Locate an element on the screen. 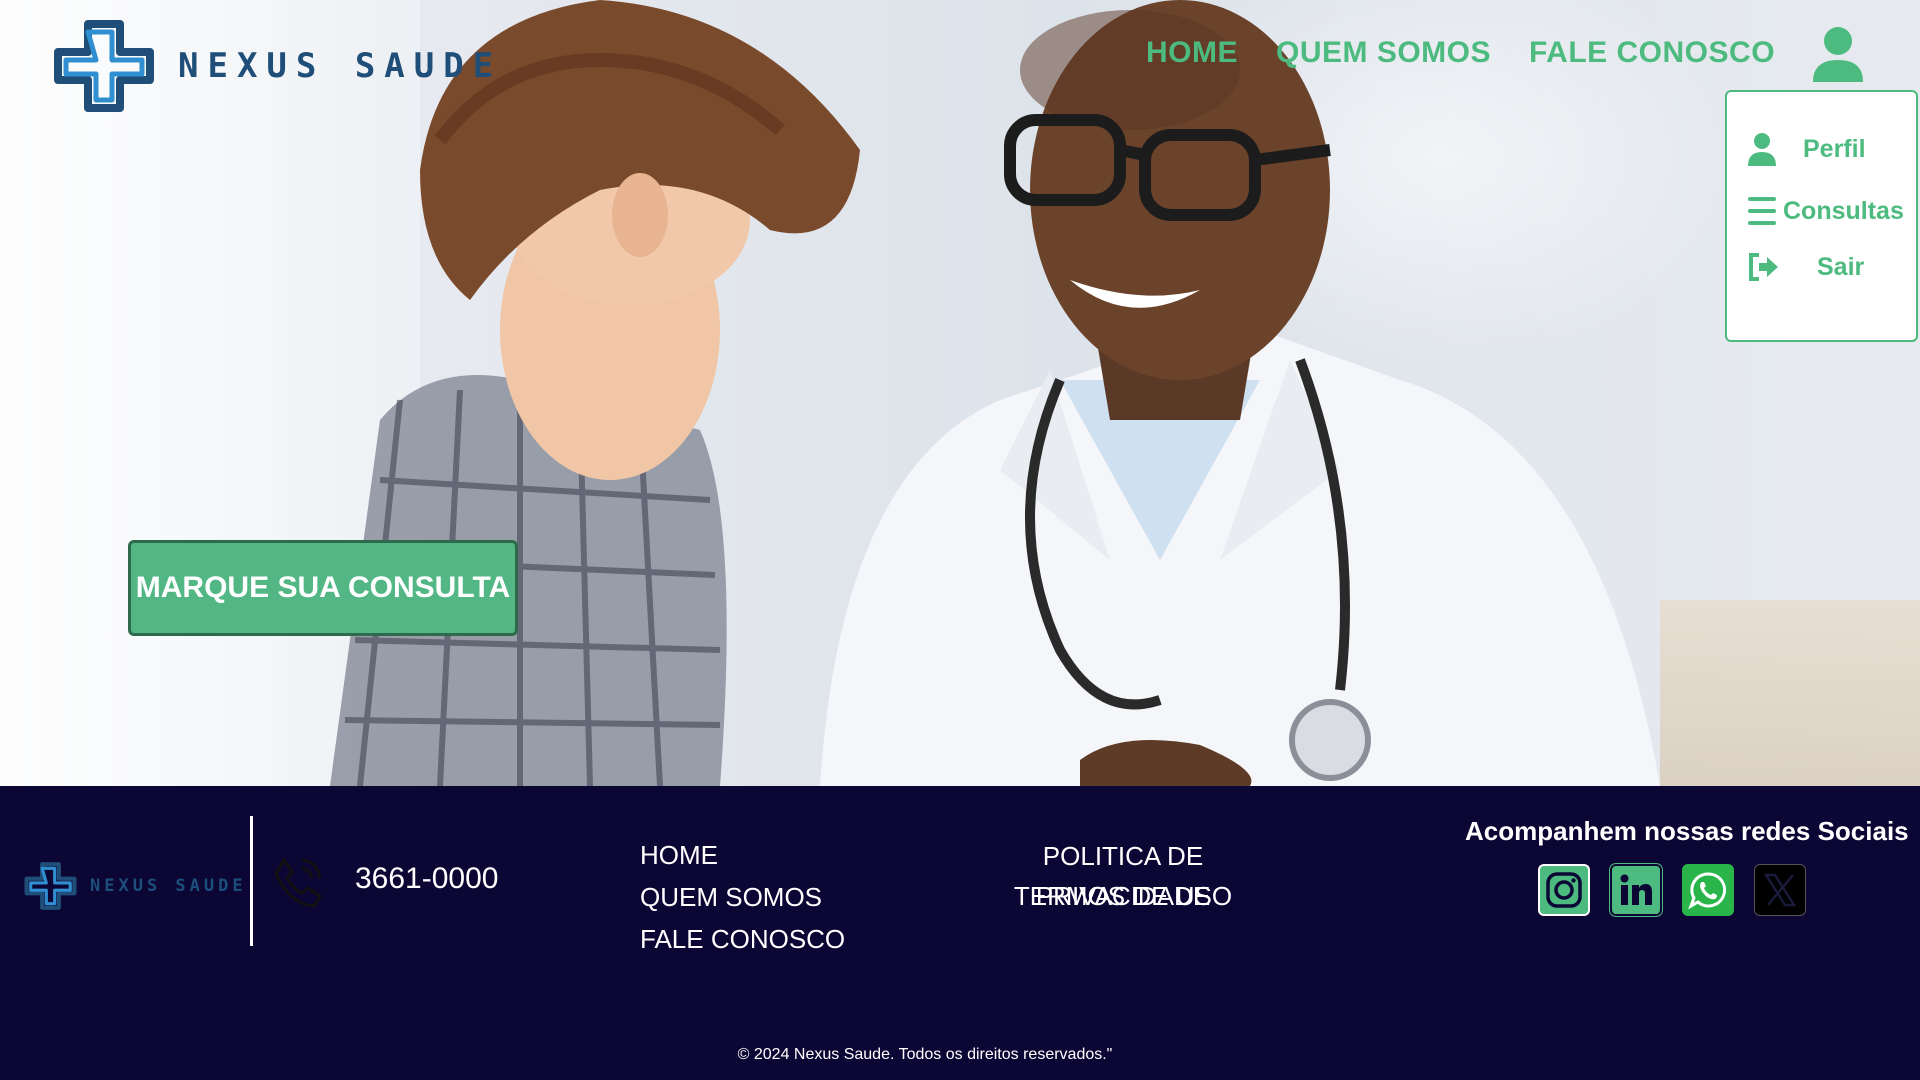 This screenshot has height=1080, width=1920. social-links is located at coordinates (1672, 890).